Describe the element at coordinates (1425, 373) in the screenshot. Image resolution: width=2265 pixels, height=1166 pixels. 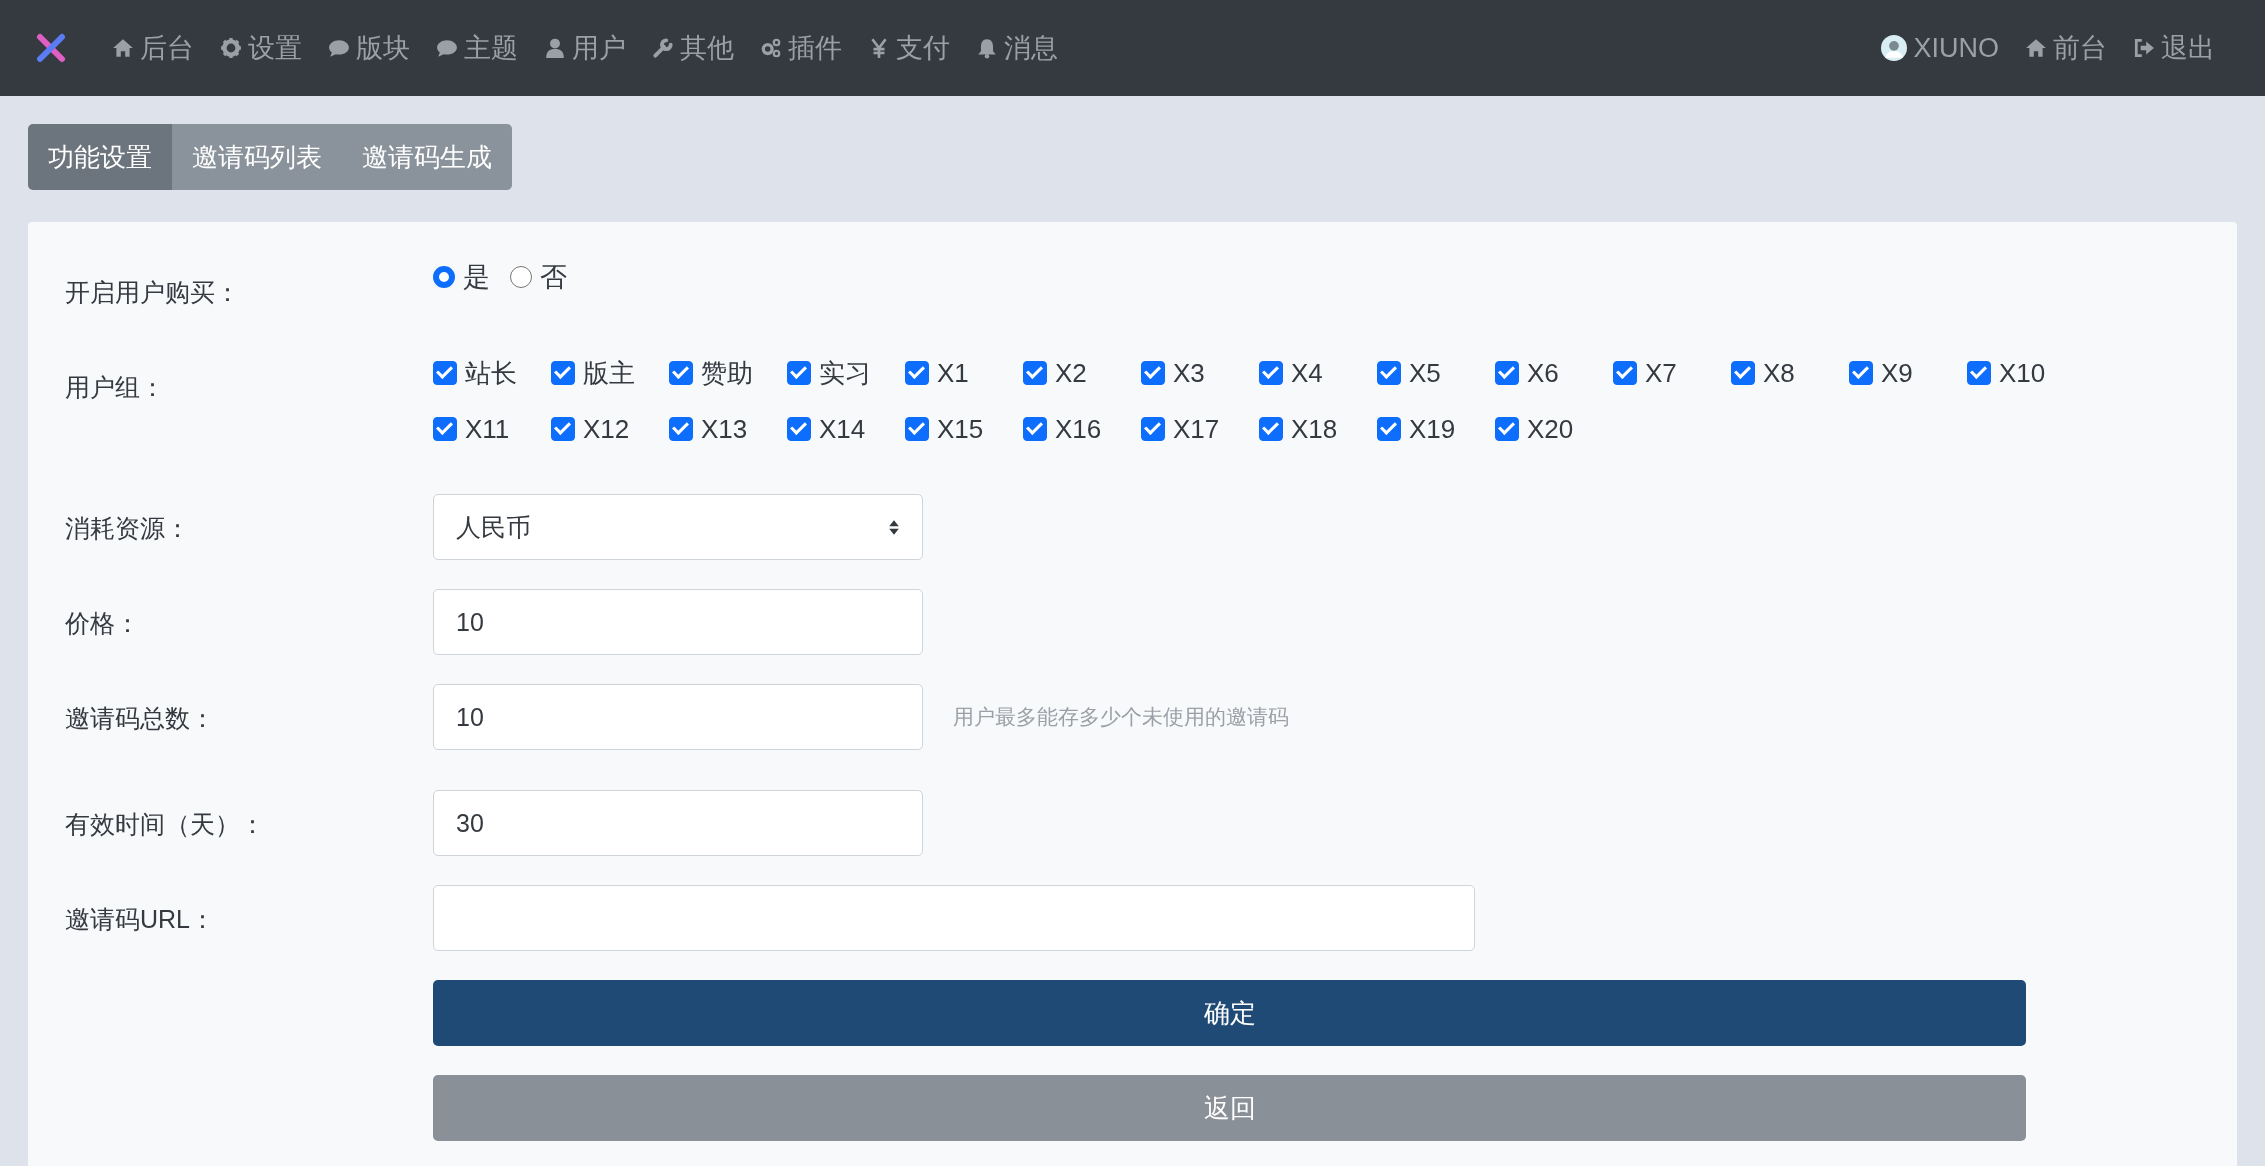
I see `checkbox-label: X5` at that location.